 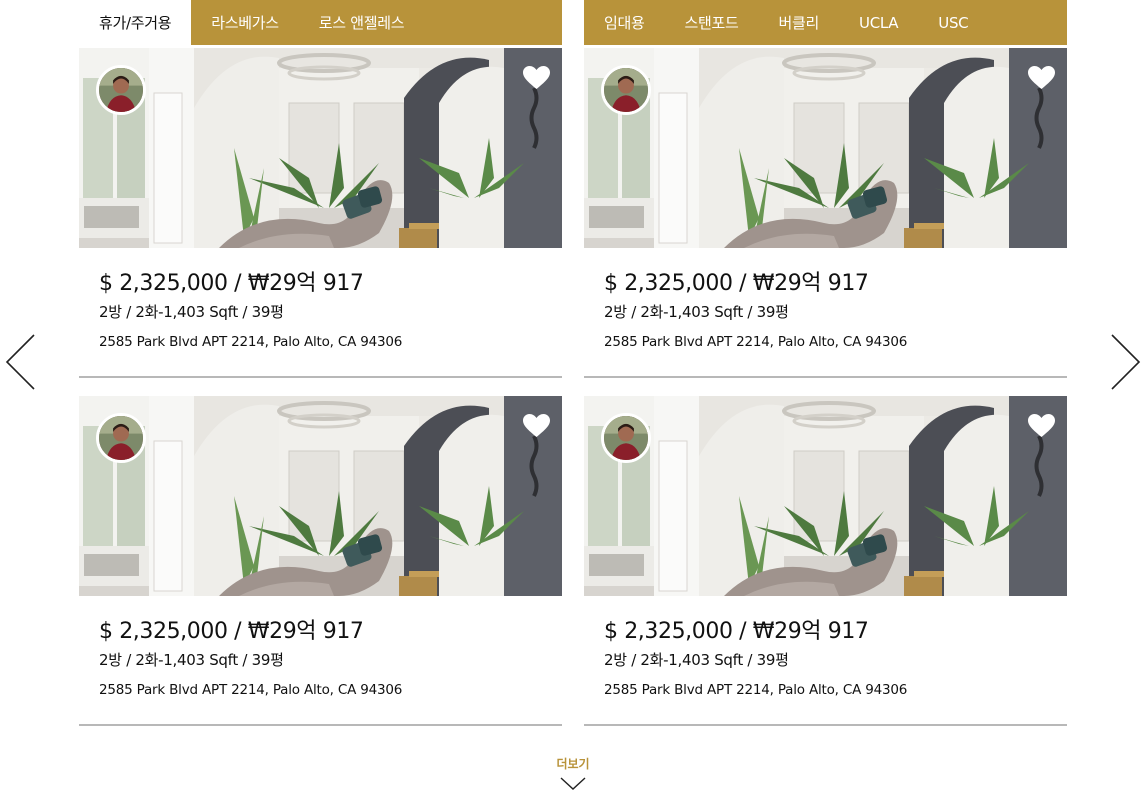 What do you see at coordinates (135, 22) in the screenshot?
I see `tab-vacation-residential: 휴가/주거용` at bounding box center [135, 22].